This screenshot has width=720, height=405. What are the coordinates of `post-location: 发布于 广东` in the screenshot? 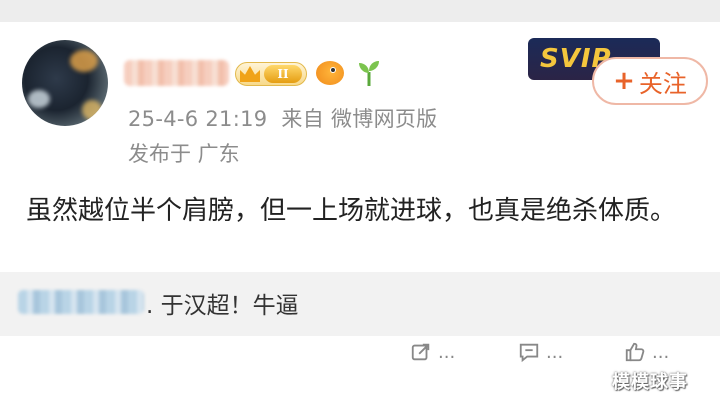 It's located at (184, 154).